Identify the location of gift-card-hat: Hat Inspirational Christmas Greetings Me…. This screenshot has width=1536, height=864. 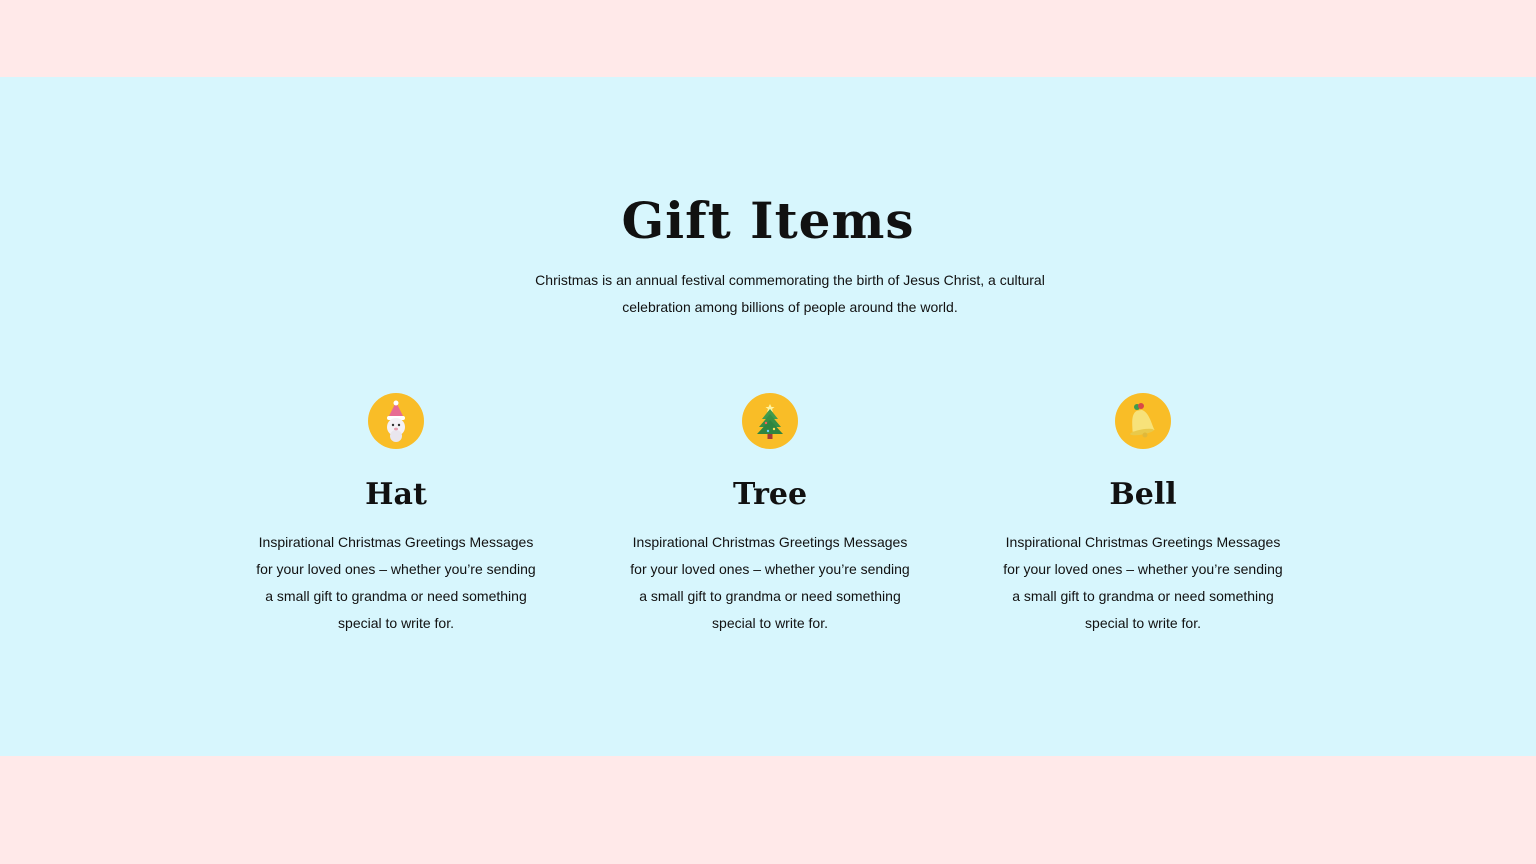
(396, 515).